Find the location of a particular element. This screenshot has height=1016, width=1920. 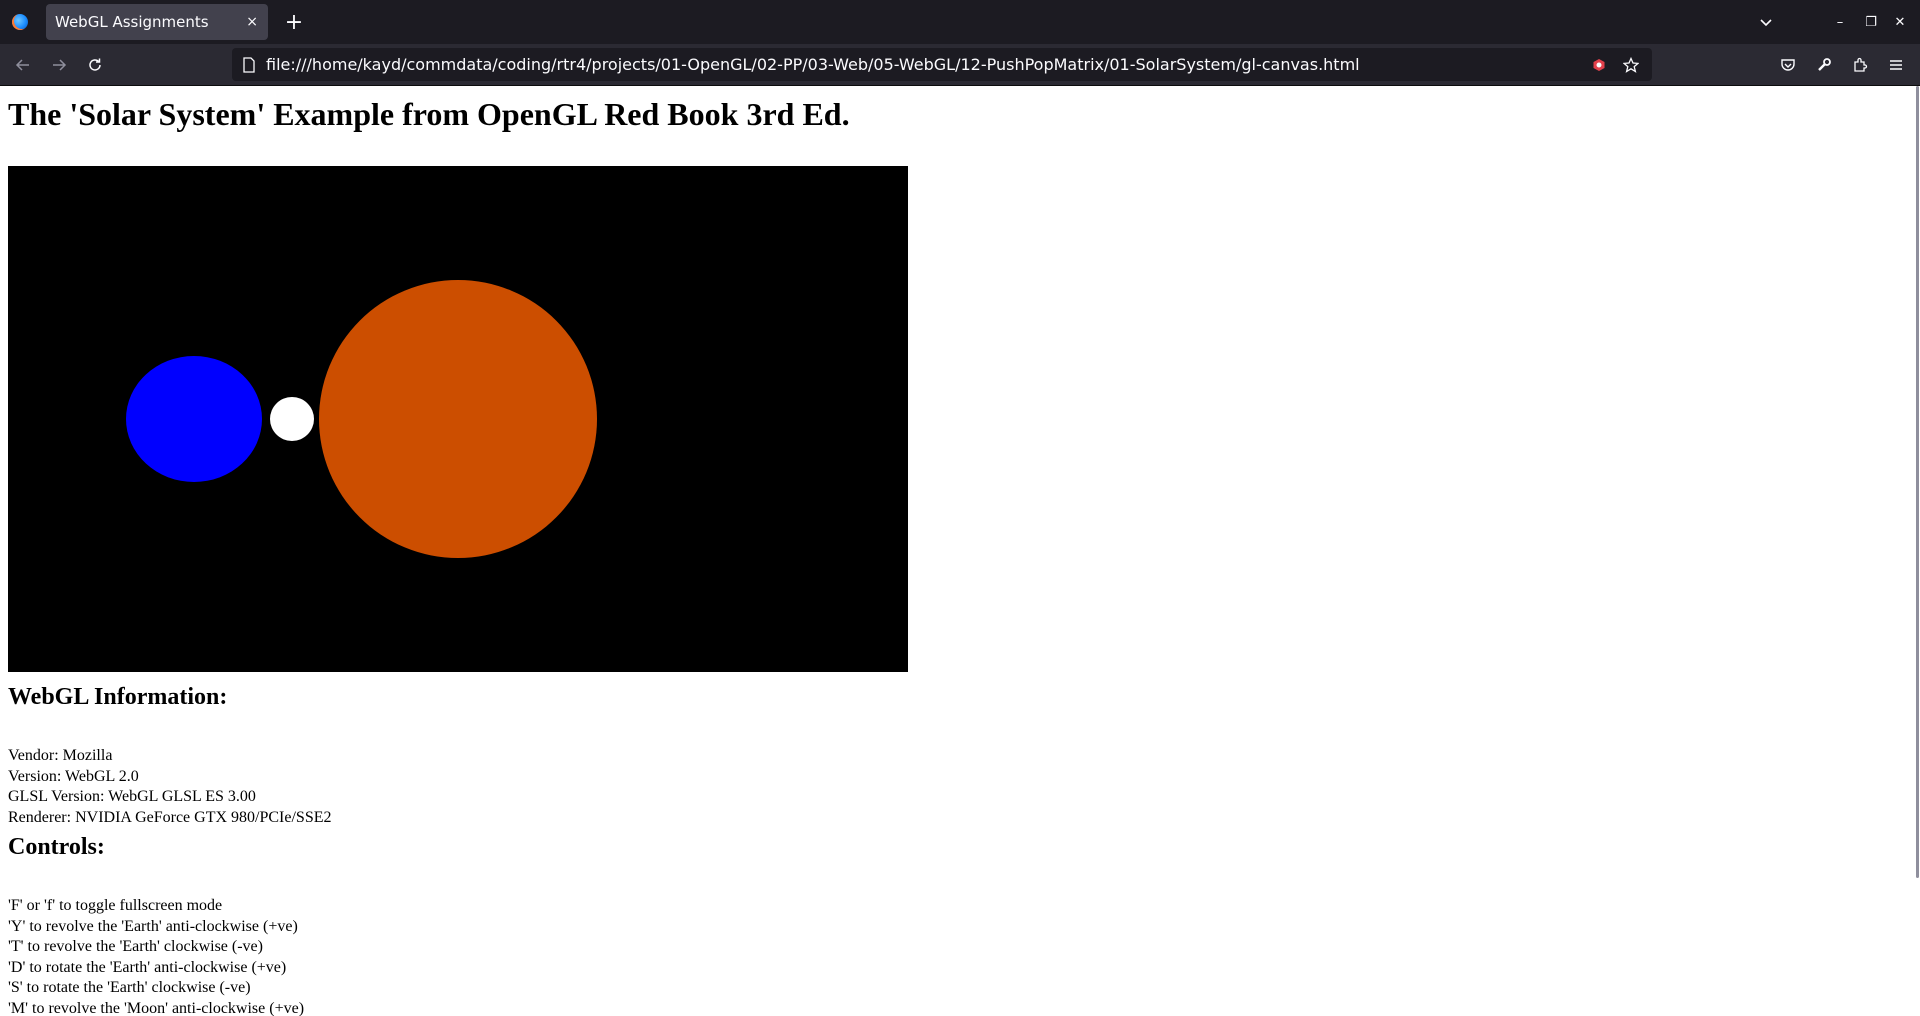

wrench-icon is located at coordinates (1824, 65).